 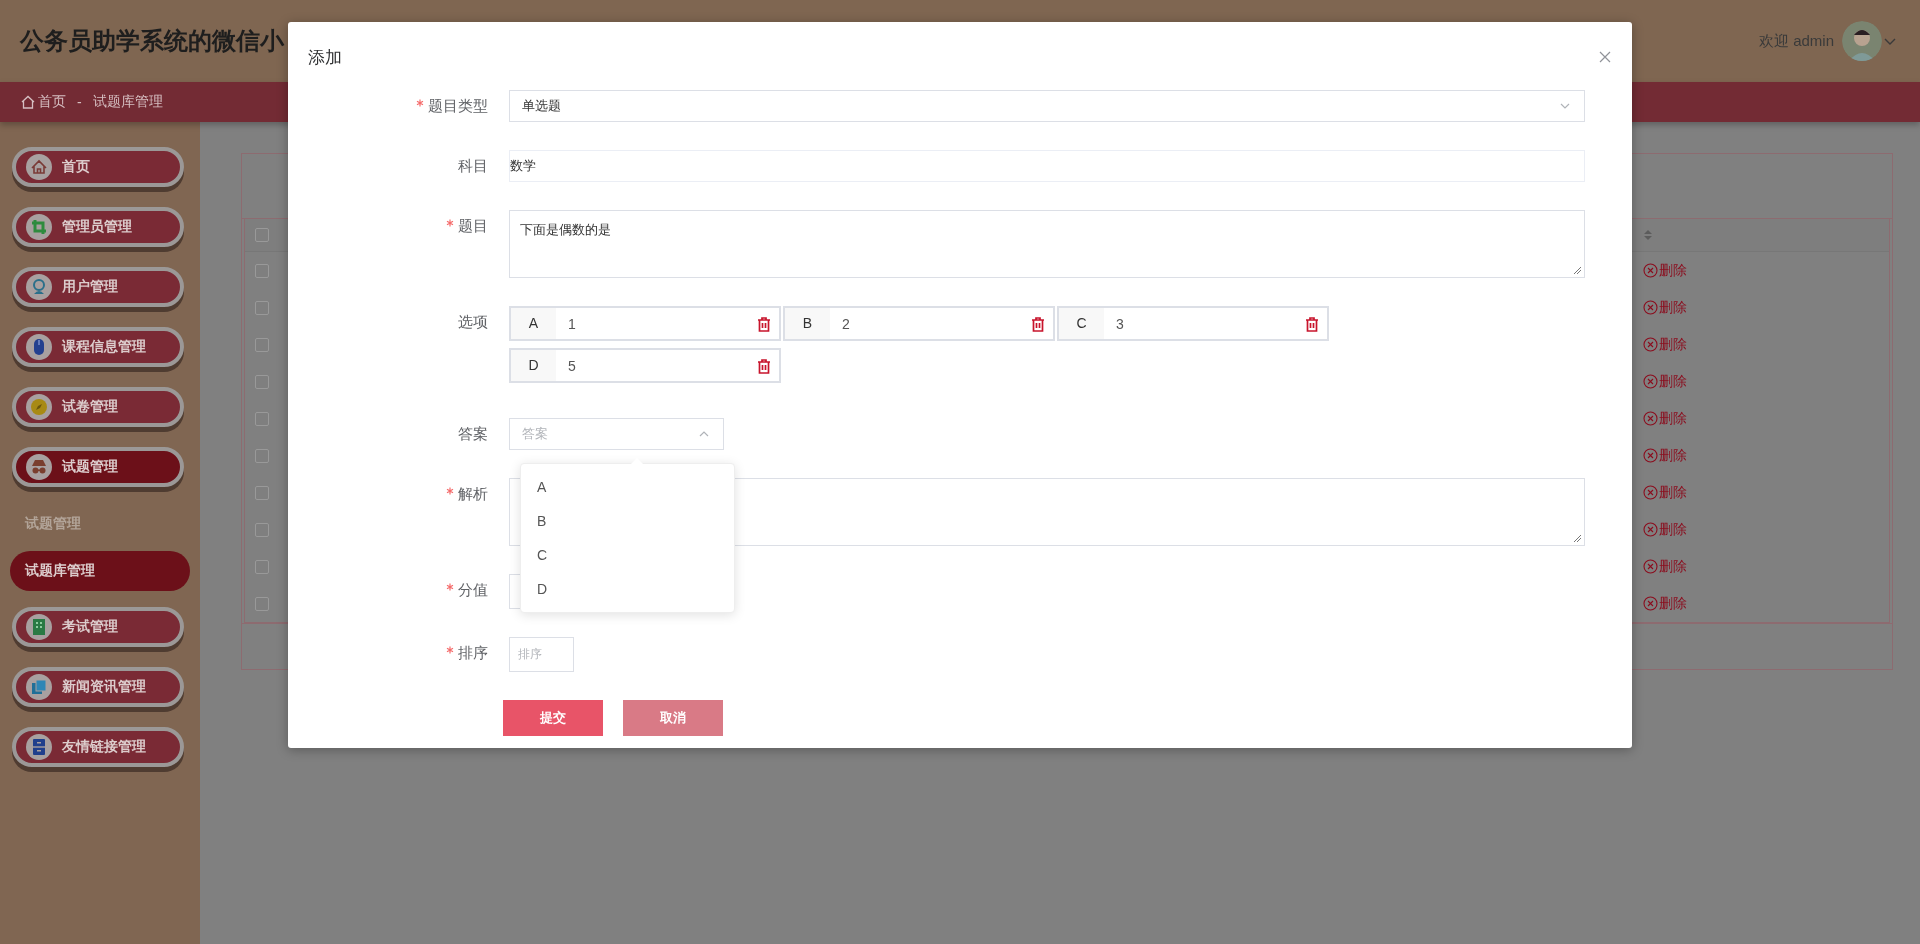 What do you see at coordinates (104, 347) in the screenshot?
I see `menu-label: 课程信息管理` at bounding box center [104, 347].